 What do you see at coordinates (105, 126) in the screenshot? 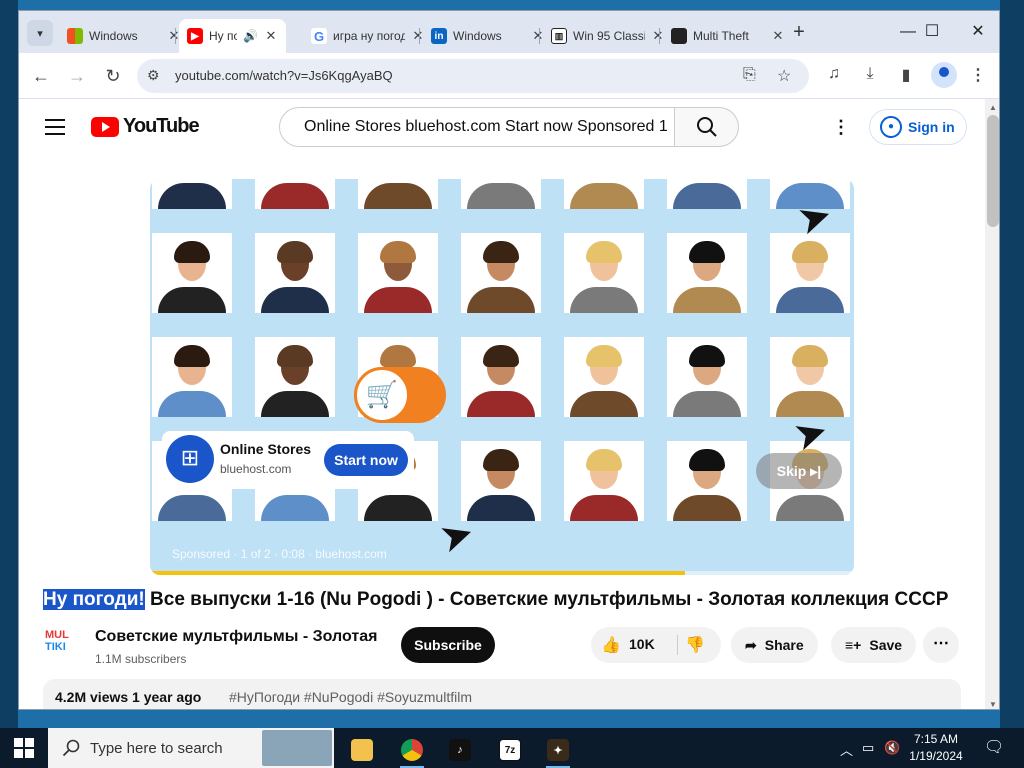
I see `youtube-play-icon` at bounding box center [105, 126].